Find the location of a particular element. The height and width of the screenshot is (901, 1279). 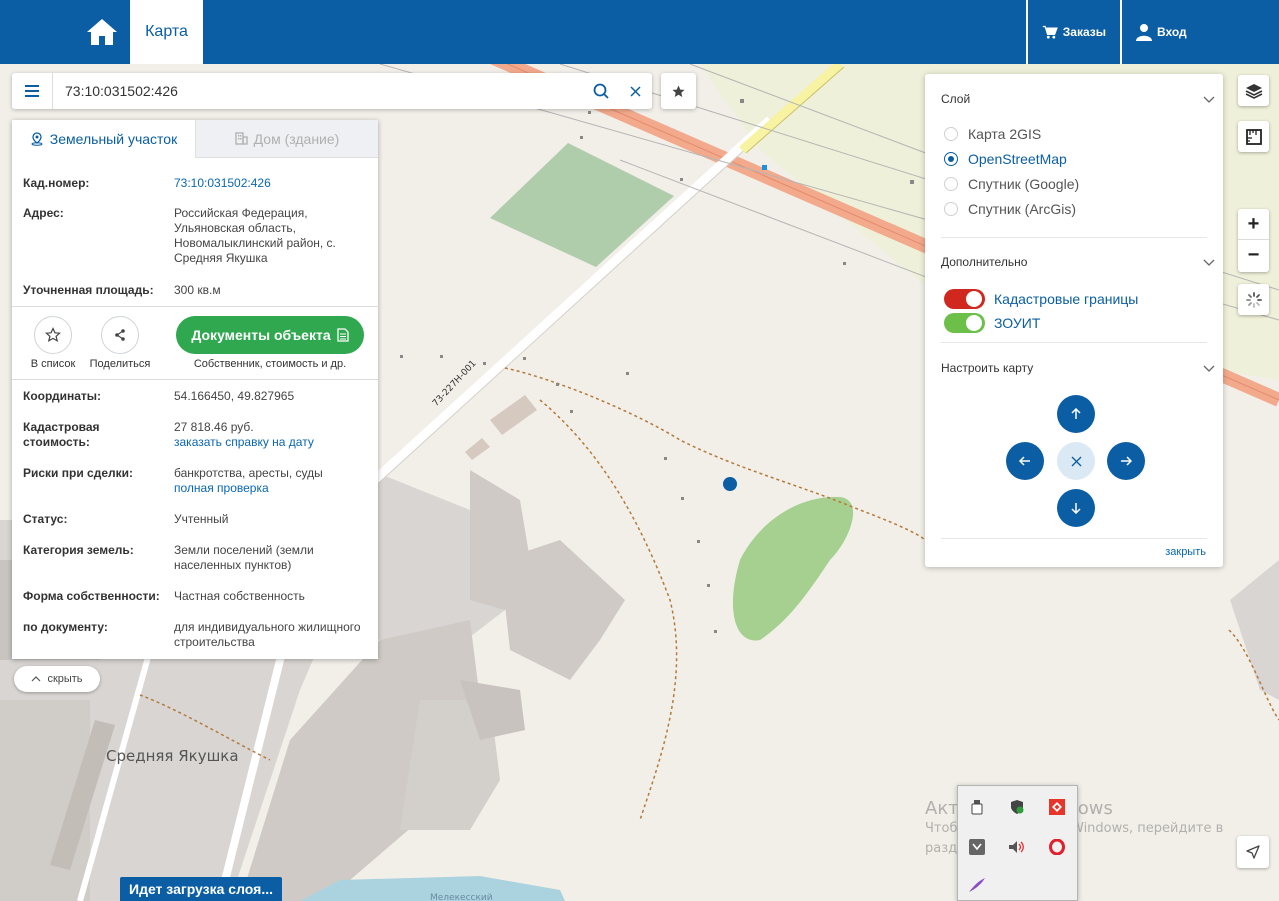

volume-icon is located at coordinates (1017, 847).